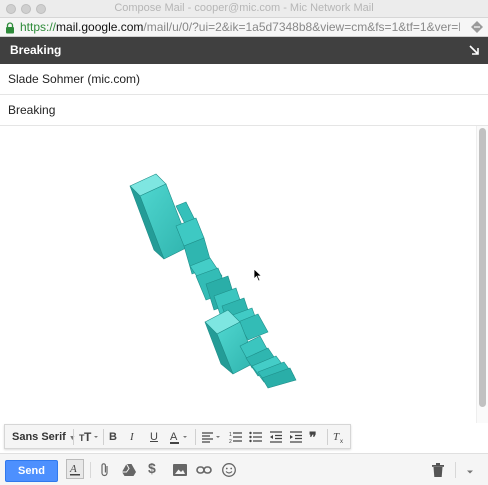 The height and width of the screenshot is (485, 488). Describe the element at coordinates (244, 110) in the screenshot. I see `subject-field: Breaking` at that location.